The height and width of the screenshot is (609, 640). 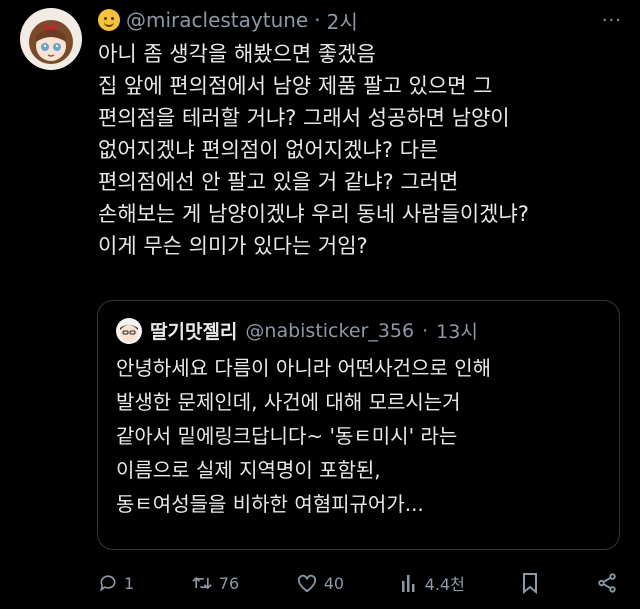 What do you see at coordinates (229, 583) in the screenshot?
I see `retweet-count: 76` at bounding box center [229, 583].